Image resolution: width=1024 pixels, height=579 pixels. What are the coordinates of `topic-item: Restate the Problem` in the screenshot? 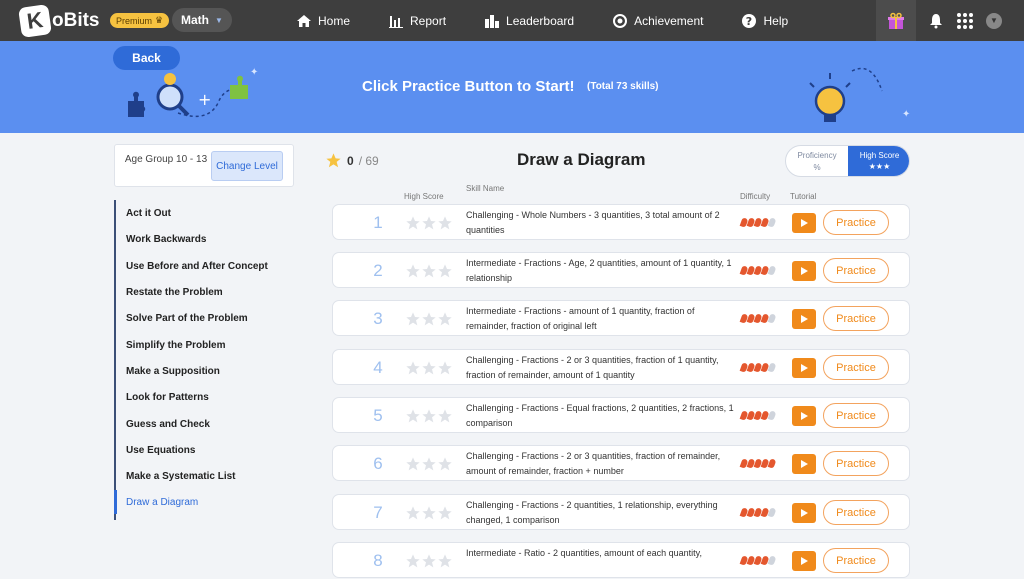 It's located at (174, 292).